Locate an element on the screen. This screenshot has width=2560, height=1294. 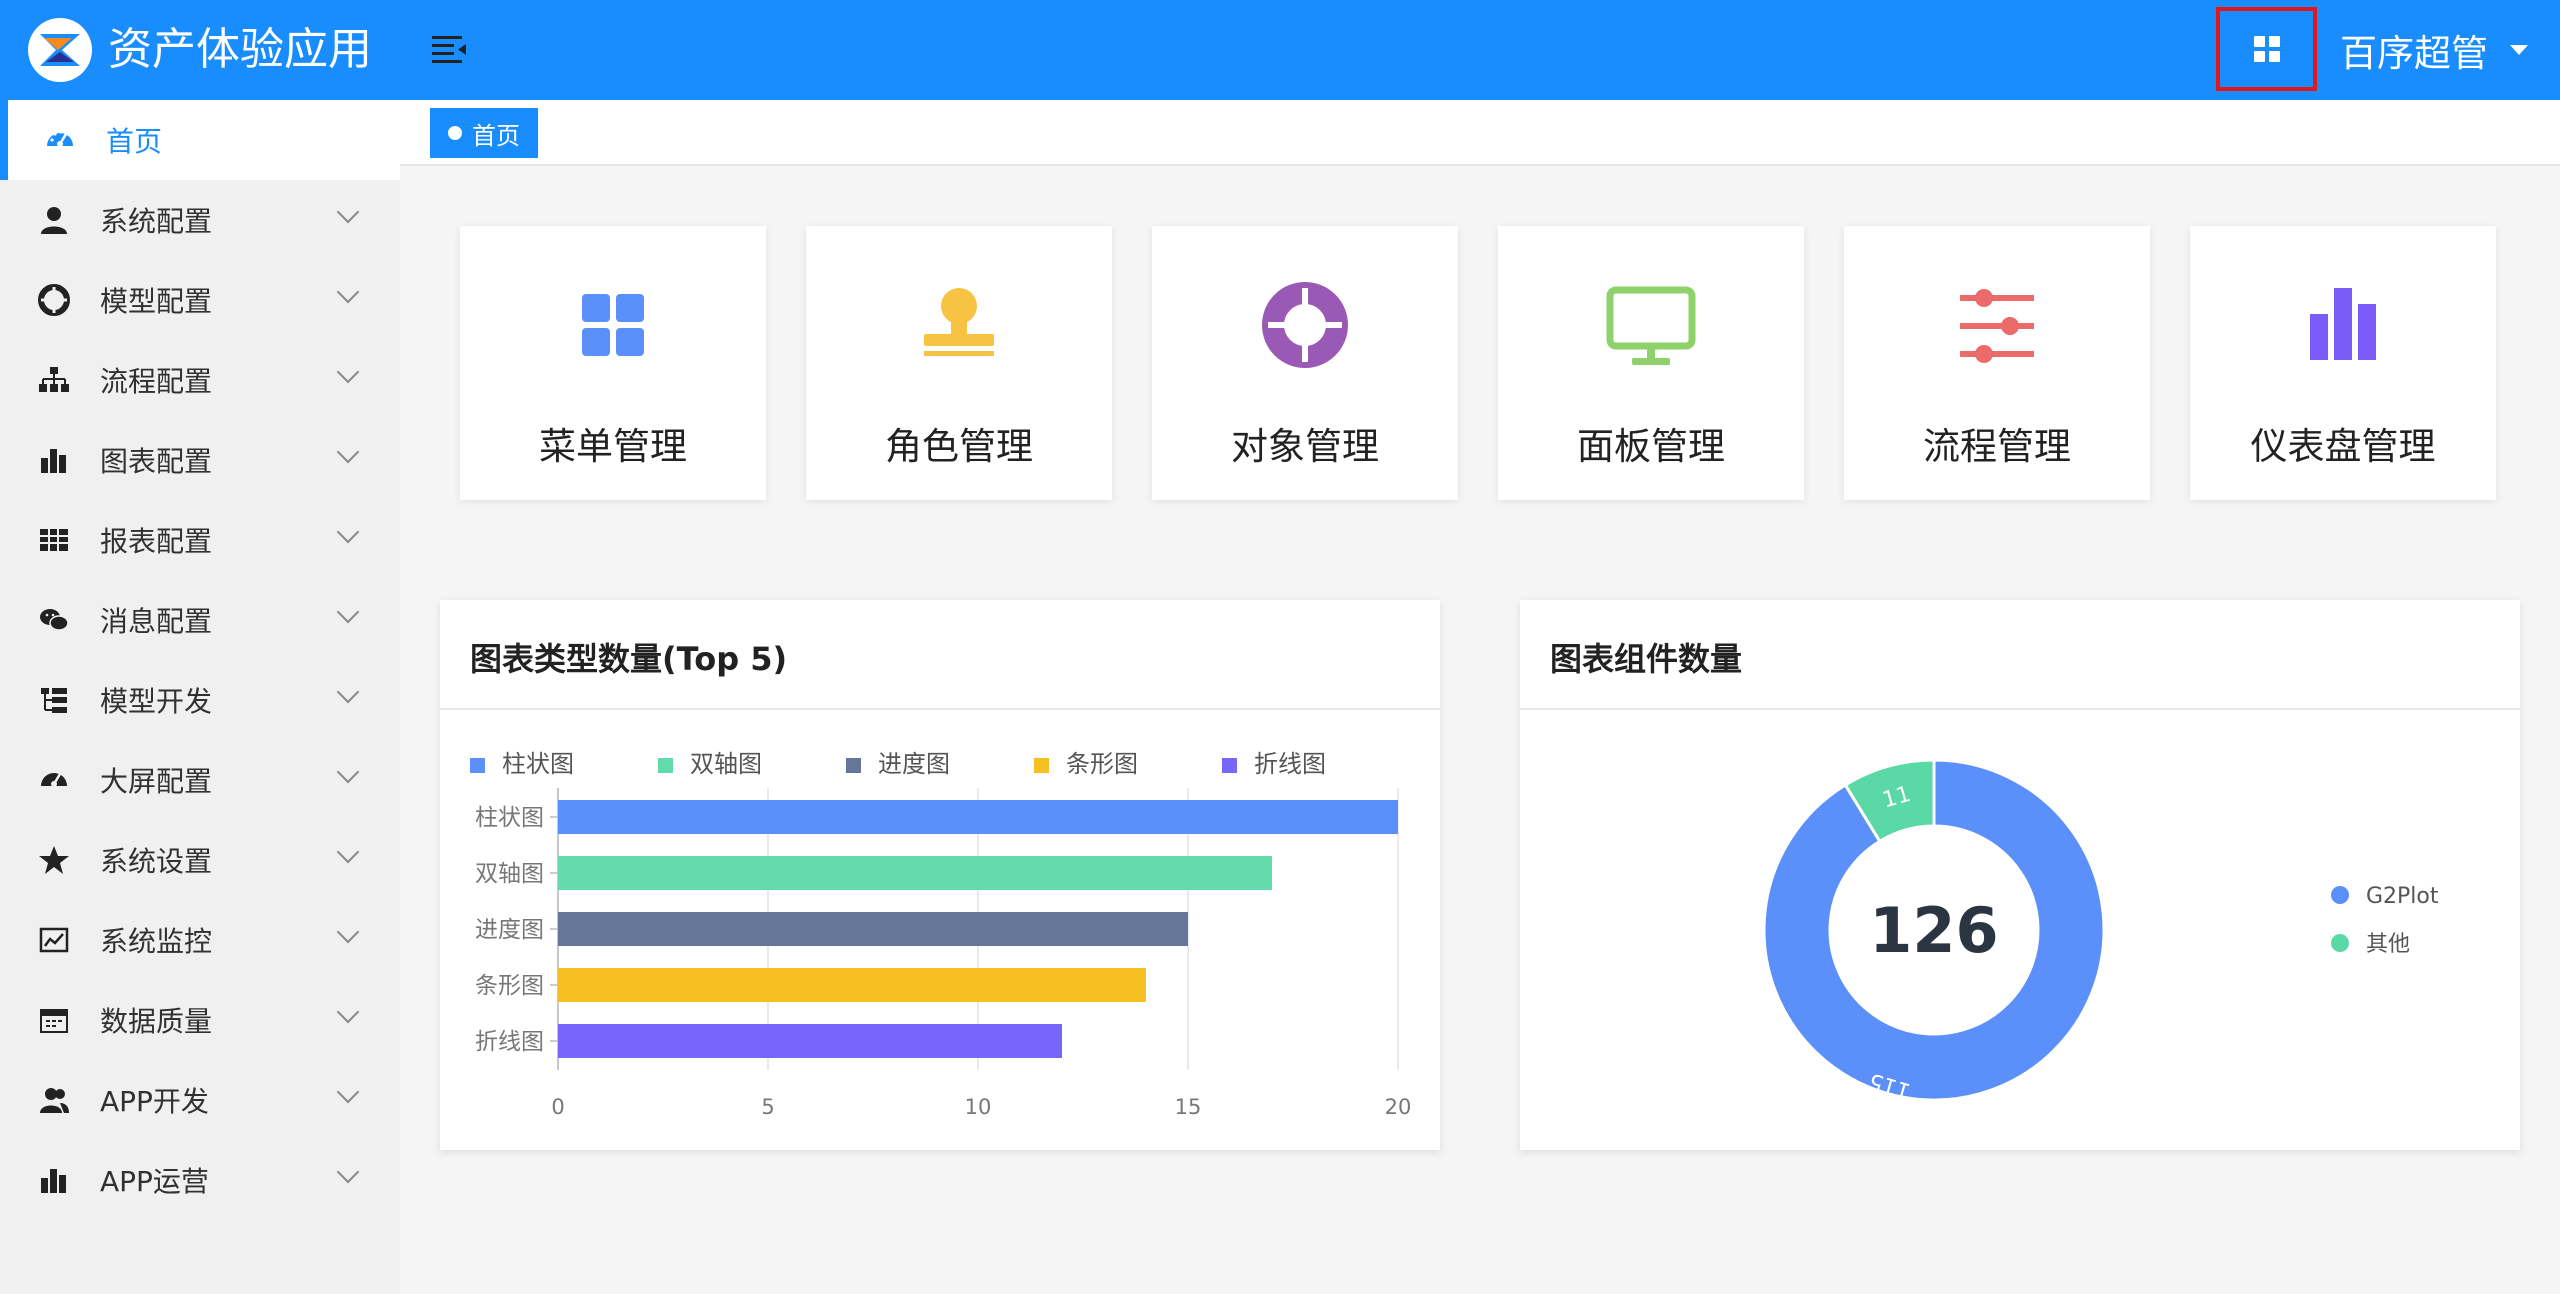
calendar-icon is located at coordinates (54, 1021).